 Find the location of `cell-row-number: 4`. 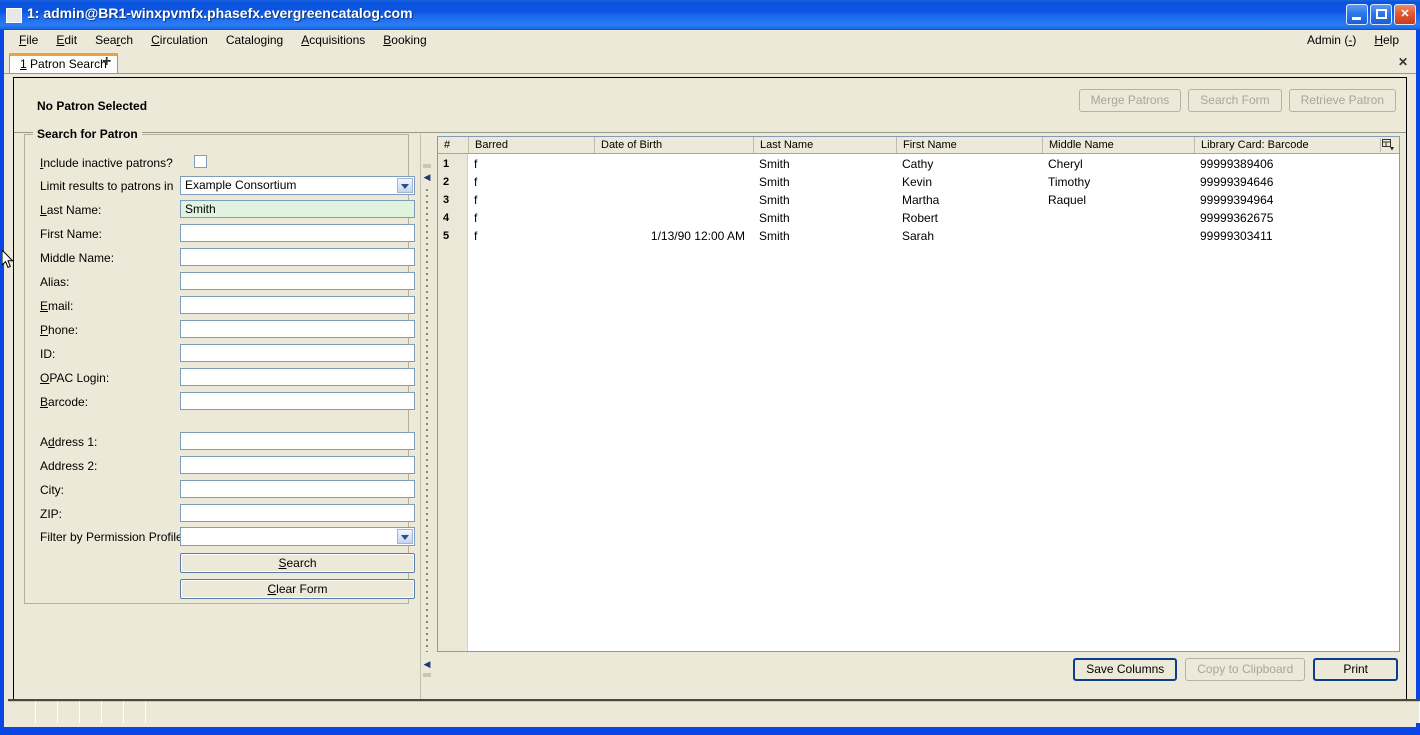

cell-row-number: 4 is located at coordinates (446, 218).